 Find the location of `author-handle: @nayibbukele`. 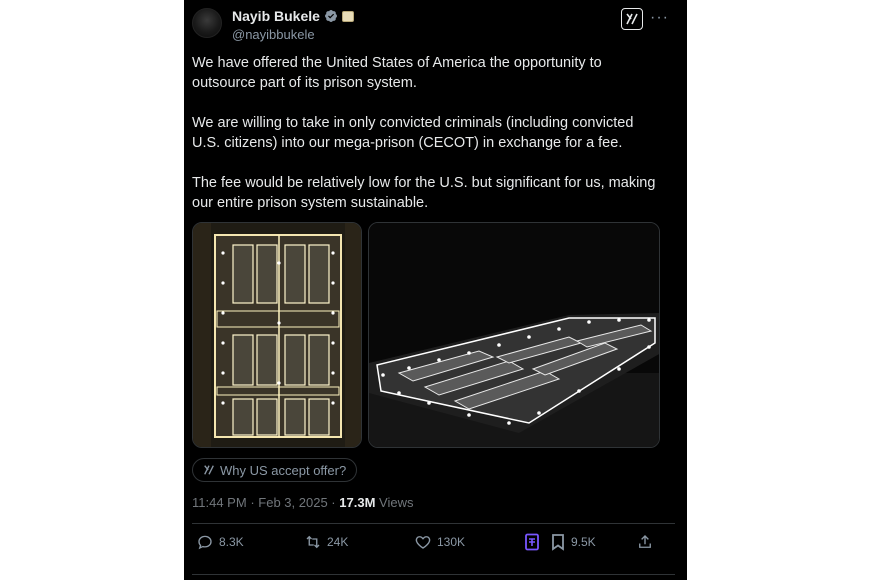

author-handle: @nayibbukele is located at coordinates (273, 34).